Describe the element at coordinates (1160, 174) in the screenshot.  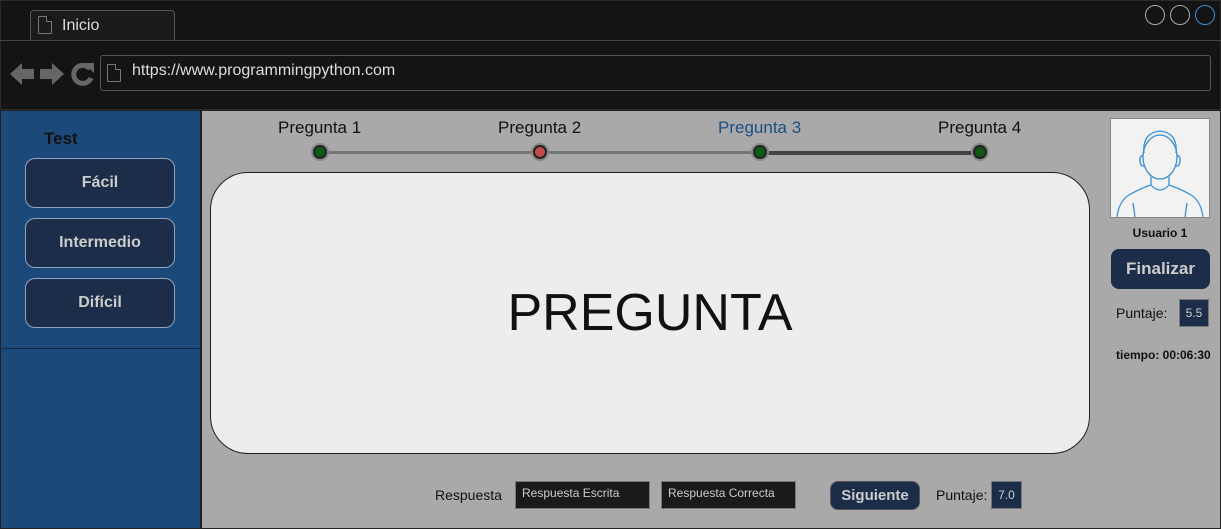
I see `user-icon` at that location.